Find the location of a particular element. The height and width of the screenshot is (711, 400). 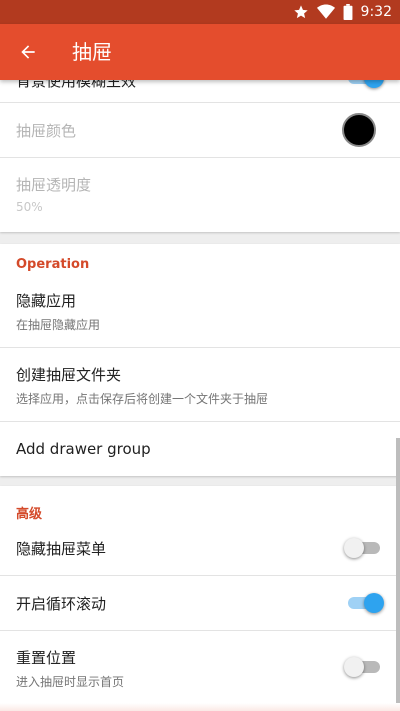

hide-drawer-menu-row: 隐藏抽屉菜单 is located at coordinates (200, 548).